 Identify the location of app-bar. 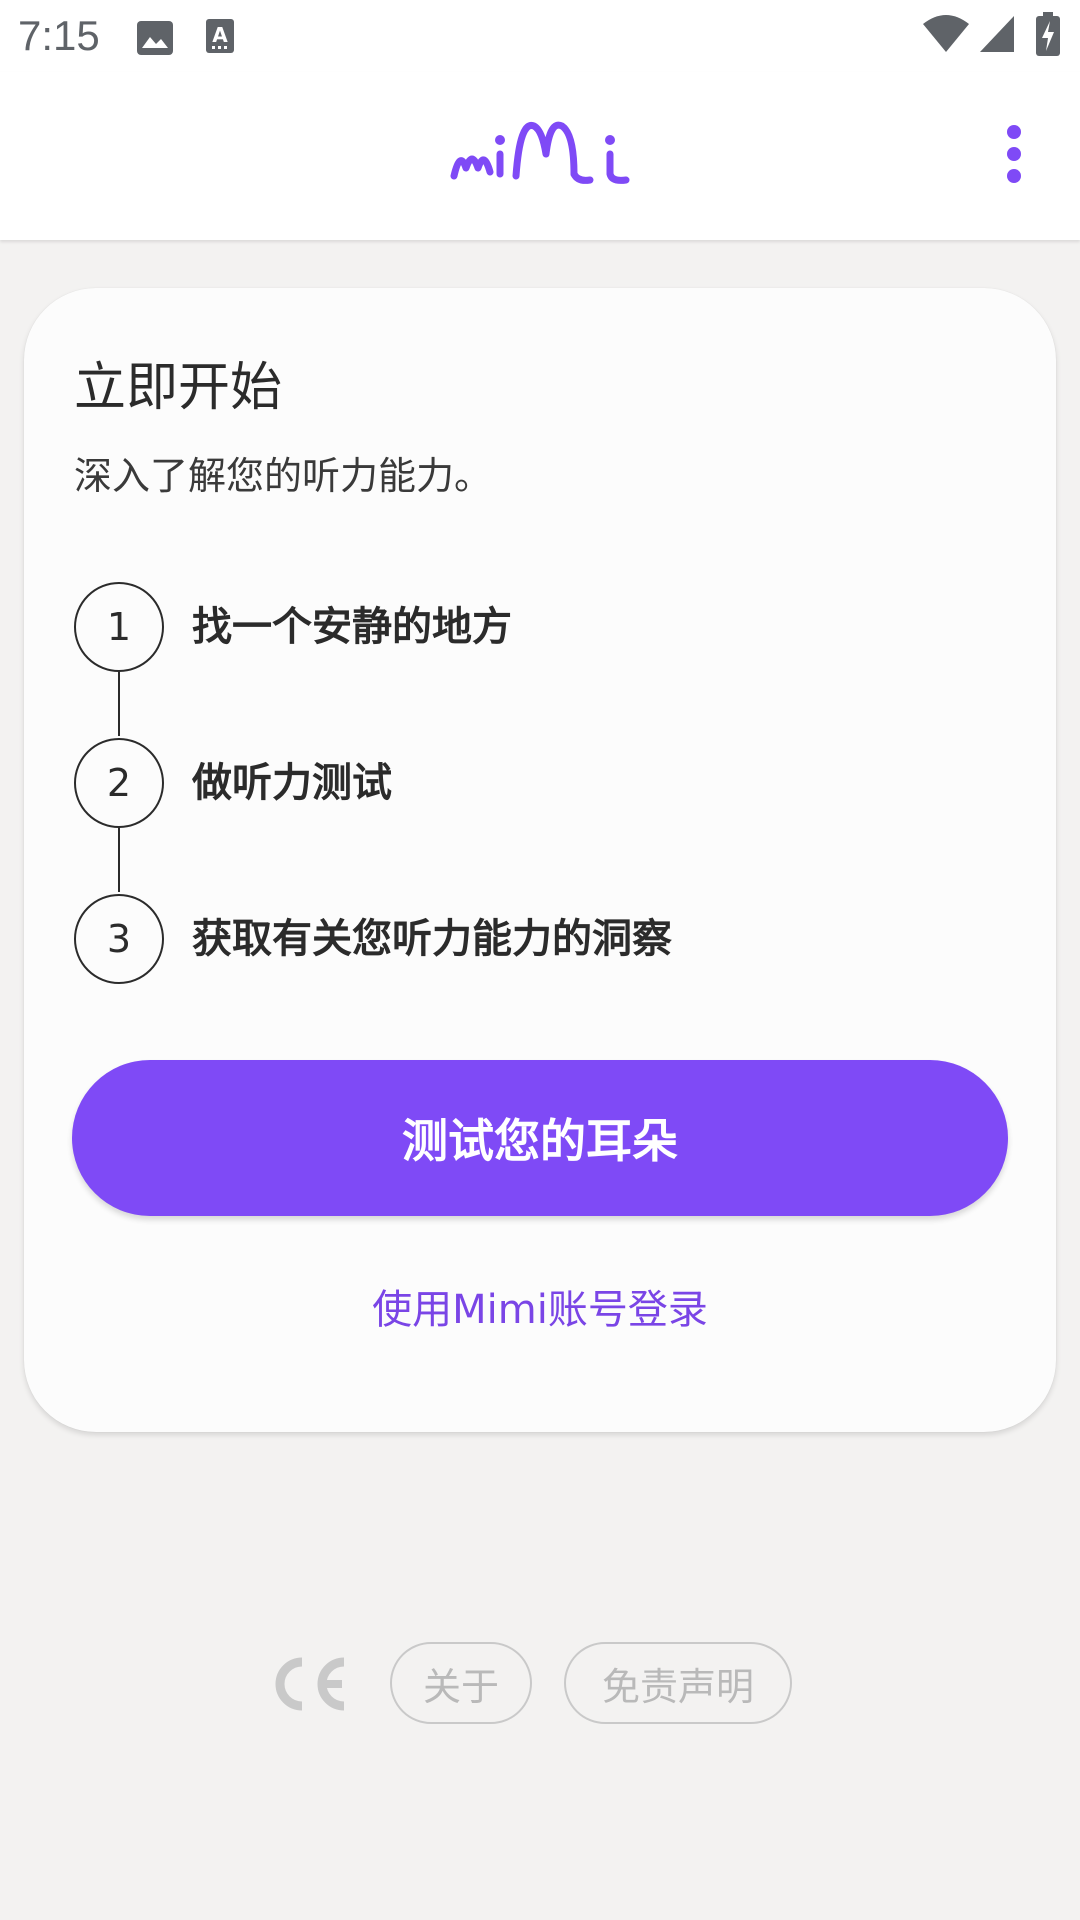
(540, 156).